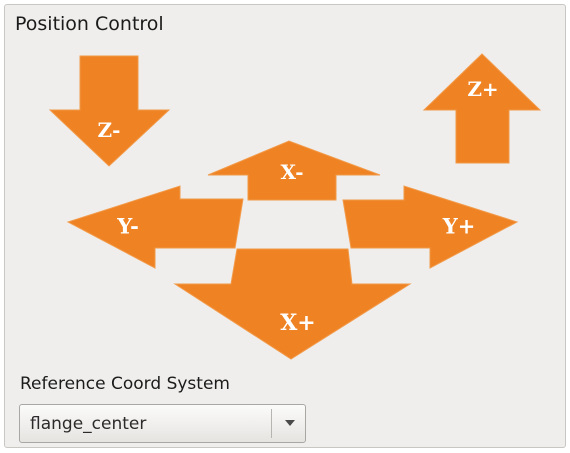 The image size is (570, 453). Describe the element at coordinates (482, 89) in the screenshot. I see `z-plus-label: Z+` at that location.